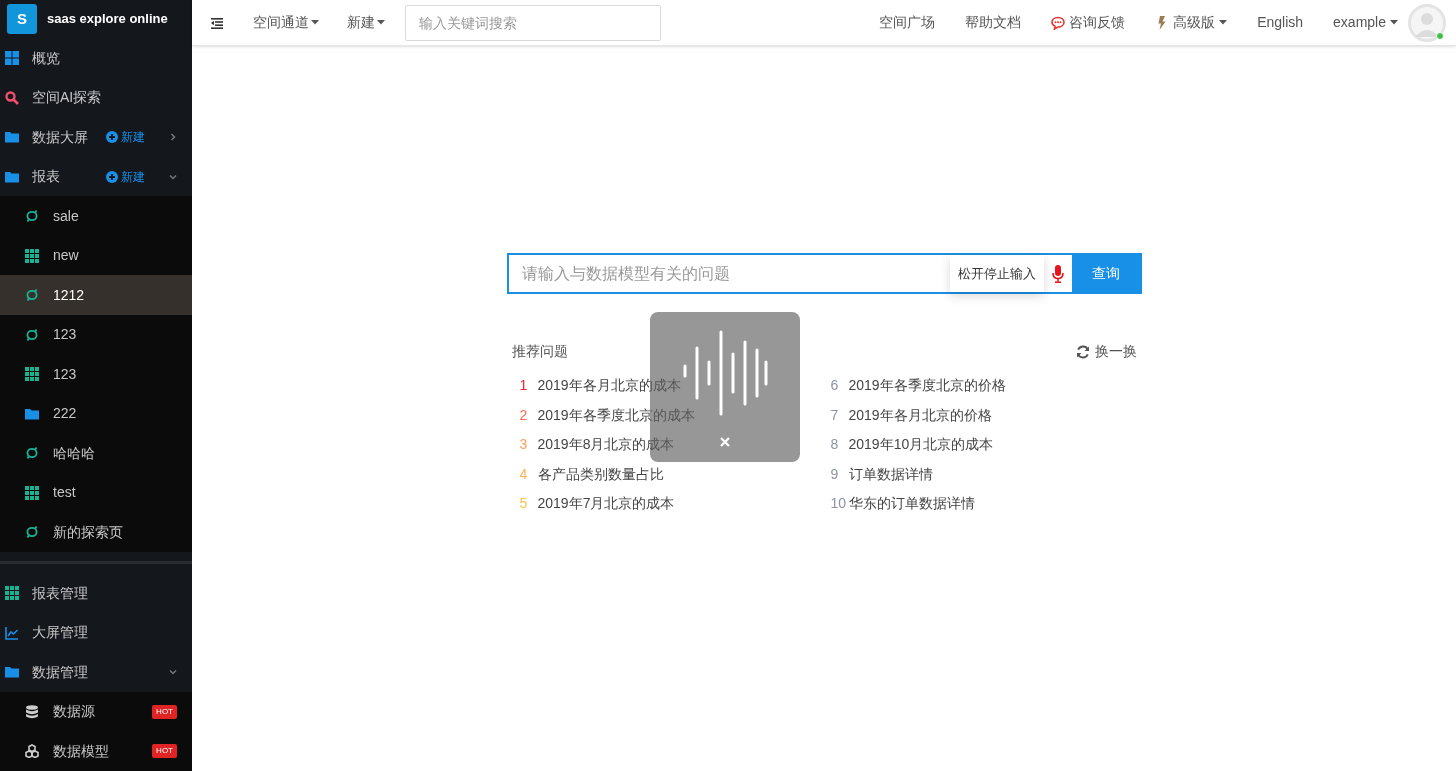 This screenshot has height=771, width=1456. Describe the element at coordinates (66, 216) in the screenshot. I see `item-label: sale` at that location.